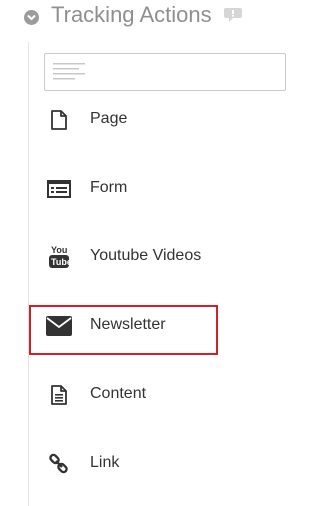 This screenshot has width=320, height=506. I want to click on action-label: Page, so click(109, 118).